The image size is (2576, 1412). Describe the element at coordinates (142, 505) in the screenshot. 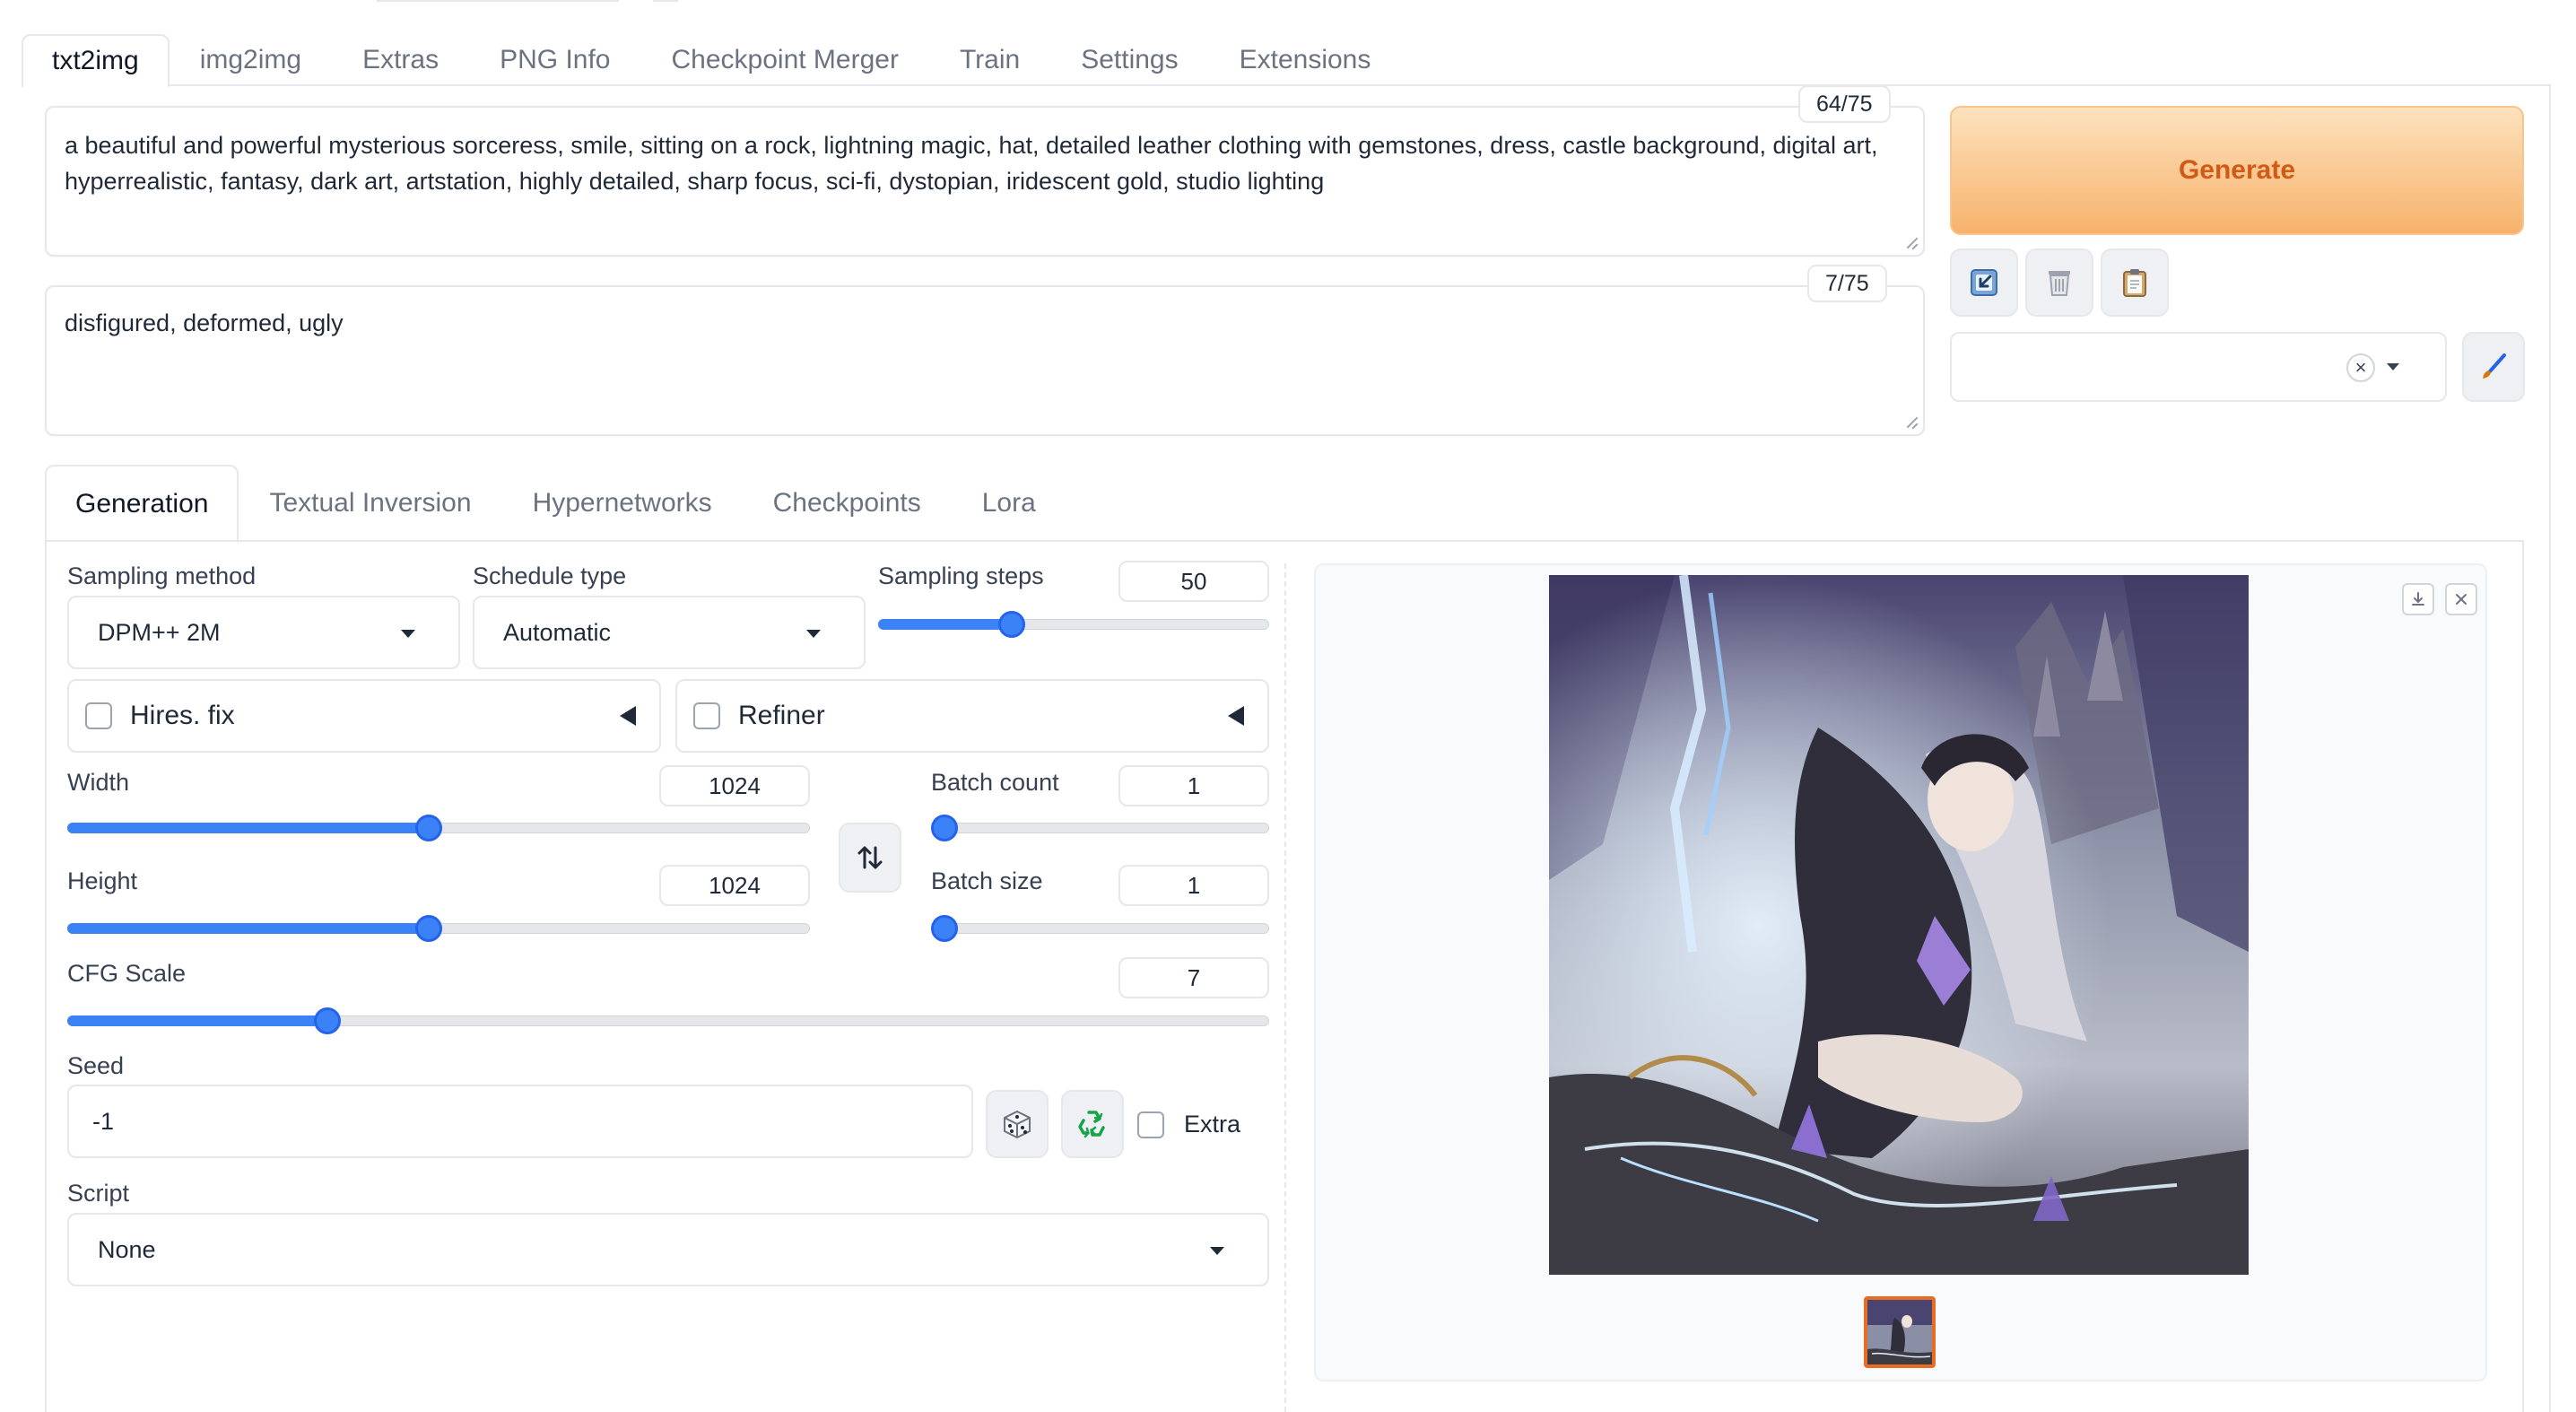

I see `tab-generation: Generation` at that location.